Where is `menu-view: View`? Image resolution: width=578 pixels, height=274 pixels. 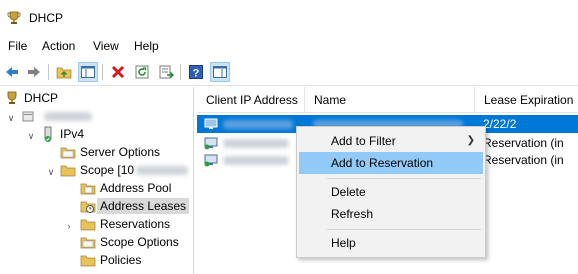
menu-view: View is located at coordinates (106, 46).